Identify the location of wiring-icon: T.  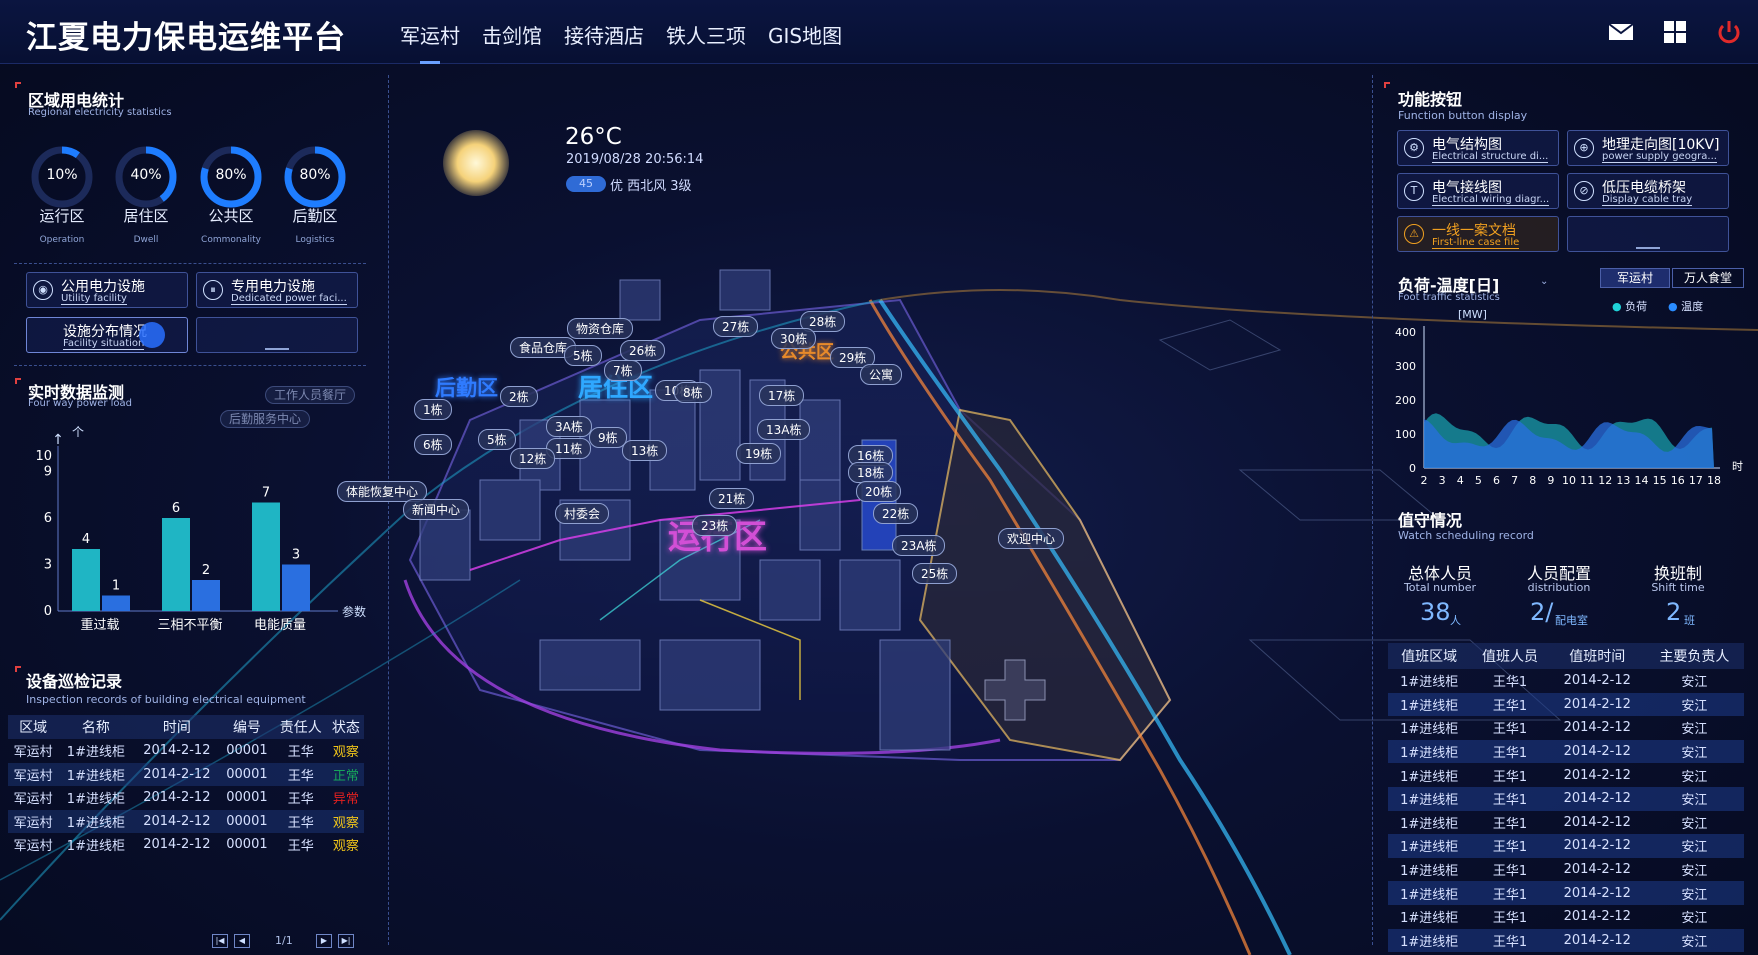
(1414, 191).